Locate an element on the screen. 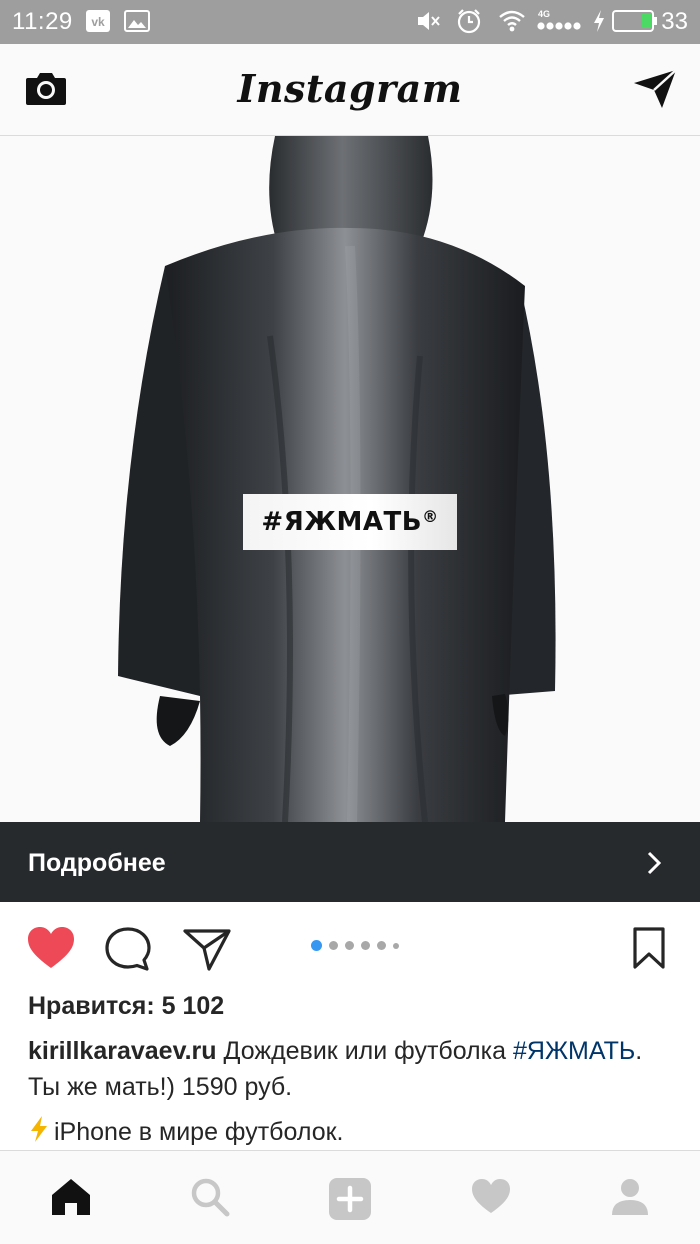 The width and height of the screenshot is (700, 1244). vk-icon: vk is located at coordinates (98, 21).